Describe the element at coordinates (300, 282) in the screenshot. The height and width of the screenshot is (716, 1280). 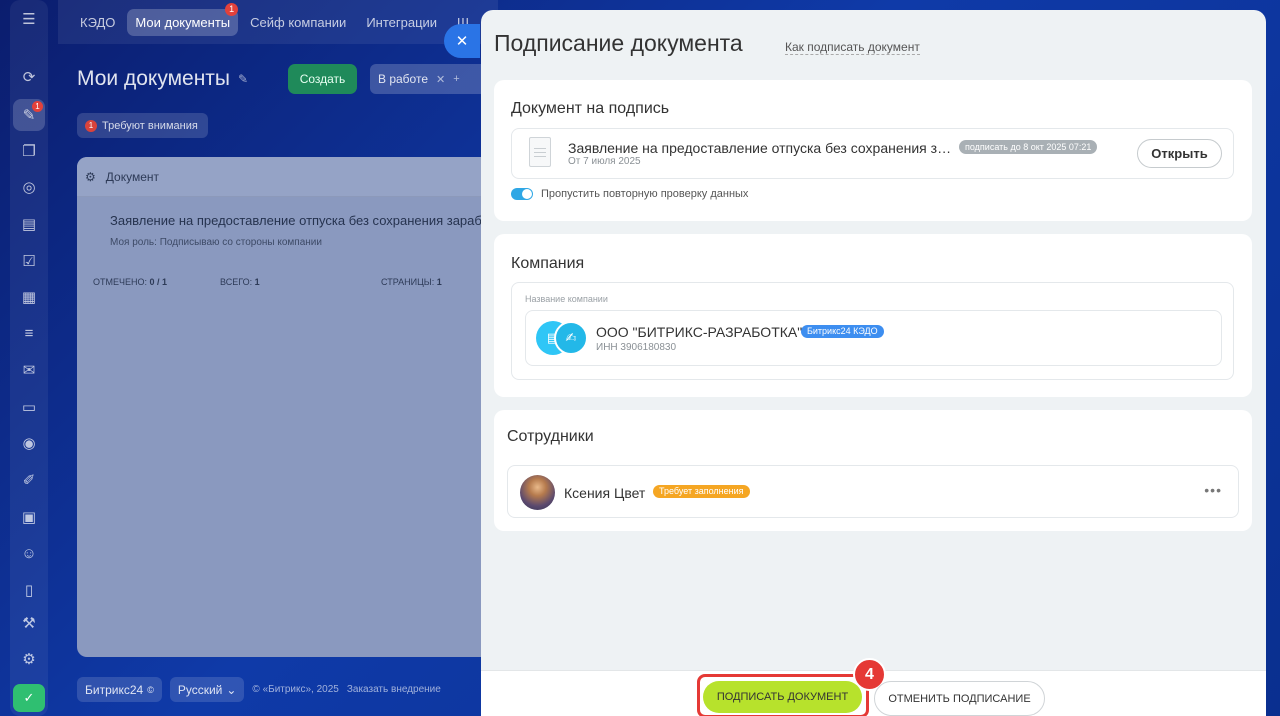
I see `foot-total: ВСЕГО: 1` at that location.